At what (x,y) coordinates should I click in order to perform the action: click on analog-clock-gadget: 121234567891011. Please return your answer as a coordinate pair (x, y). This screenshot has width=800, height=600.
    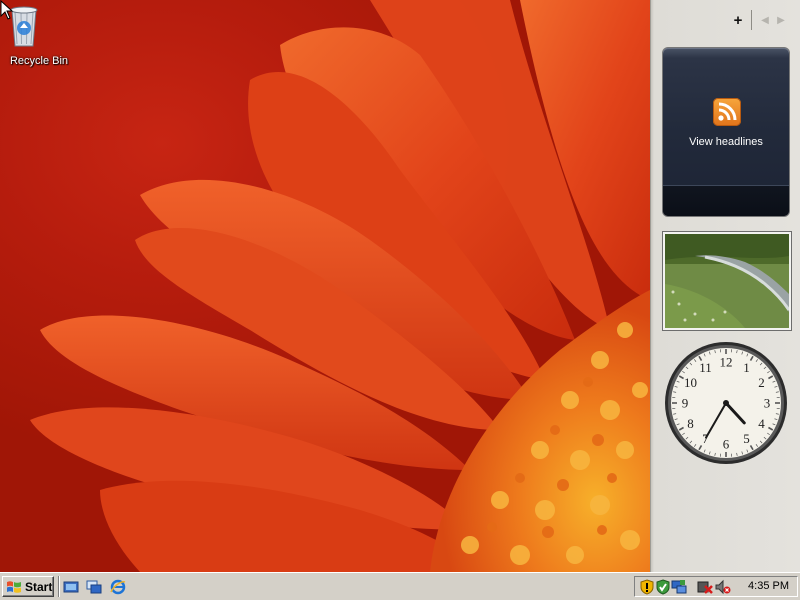
    Looking at the image, I should click on (726, 403).